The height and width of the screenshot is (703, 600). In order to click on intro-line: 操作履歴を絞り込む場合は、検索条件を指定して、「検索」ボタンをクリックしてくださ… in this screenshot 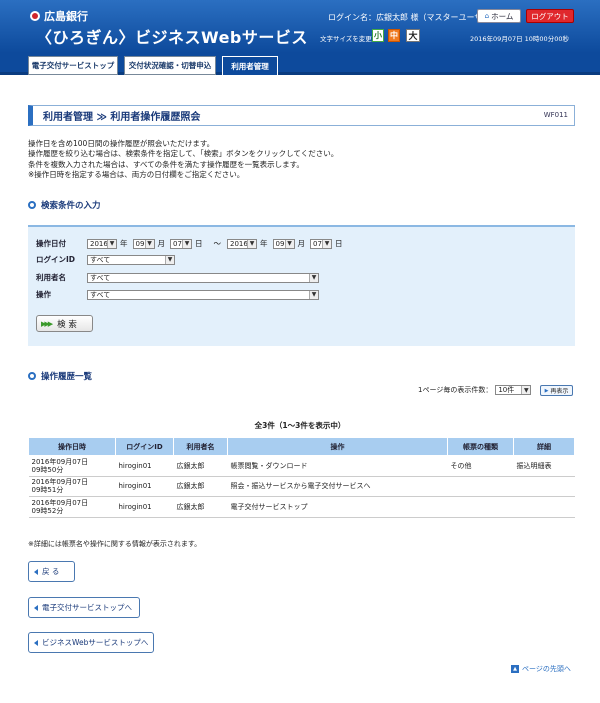, I will do `click(183, 154)`.